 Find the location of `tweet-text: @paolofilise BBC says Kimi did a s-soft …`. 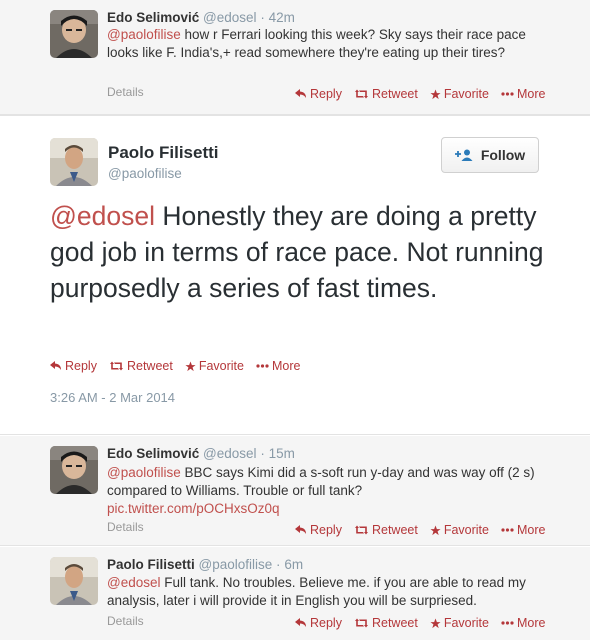

tweet-text: @paolofilise BBC says Kimi did a s-soft … is located at coordinates (327, 491).